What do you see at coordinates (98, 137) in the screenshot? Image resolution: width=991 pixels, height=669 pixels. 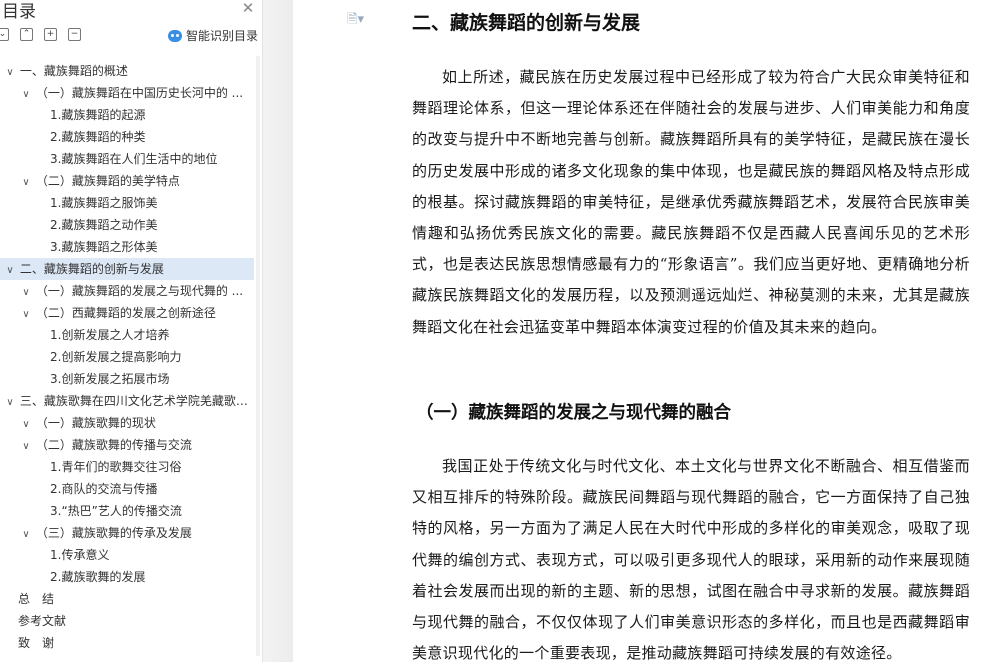 I see `toc-item-label: 2.藏族舞蹈的种类` at bounding box center [98, 137].